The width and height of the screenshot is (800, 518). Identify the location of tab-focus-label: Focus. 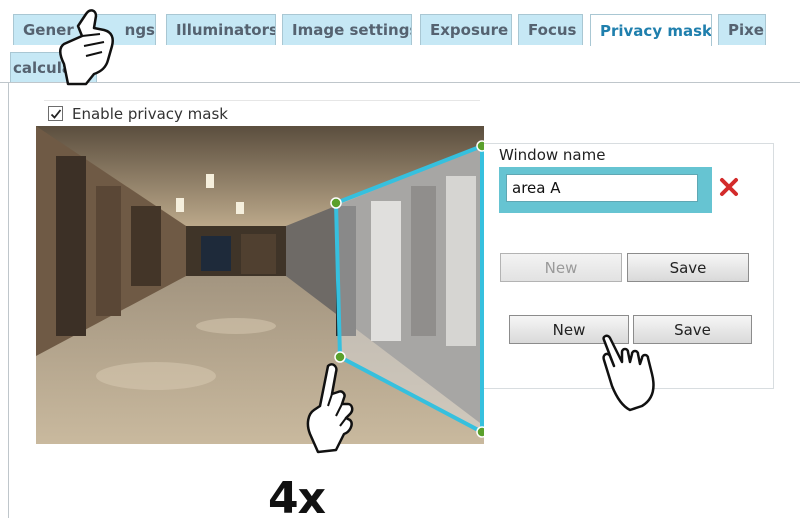
(552, 30).